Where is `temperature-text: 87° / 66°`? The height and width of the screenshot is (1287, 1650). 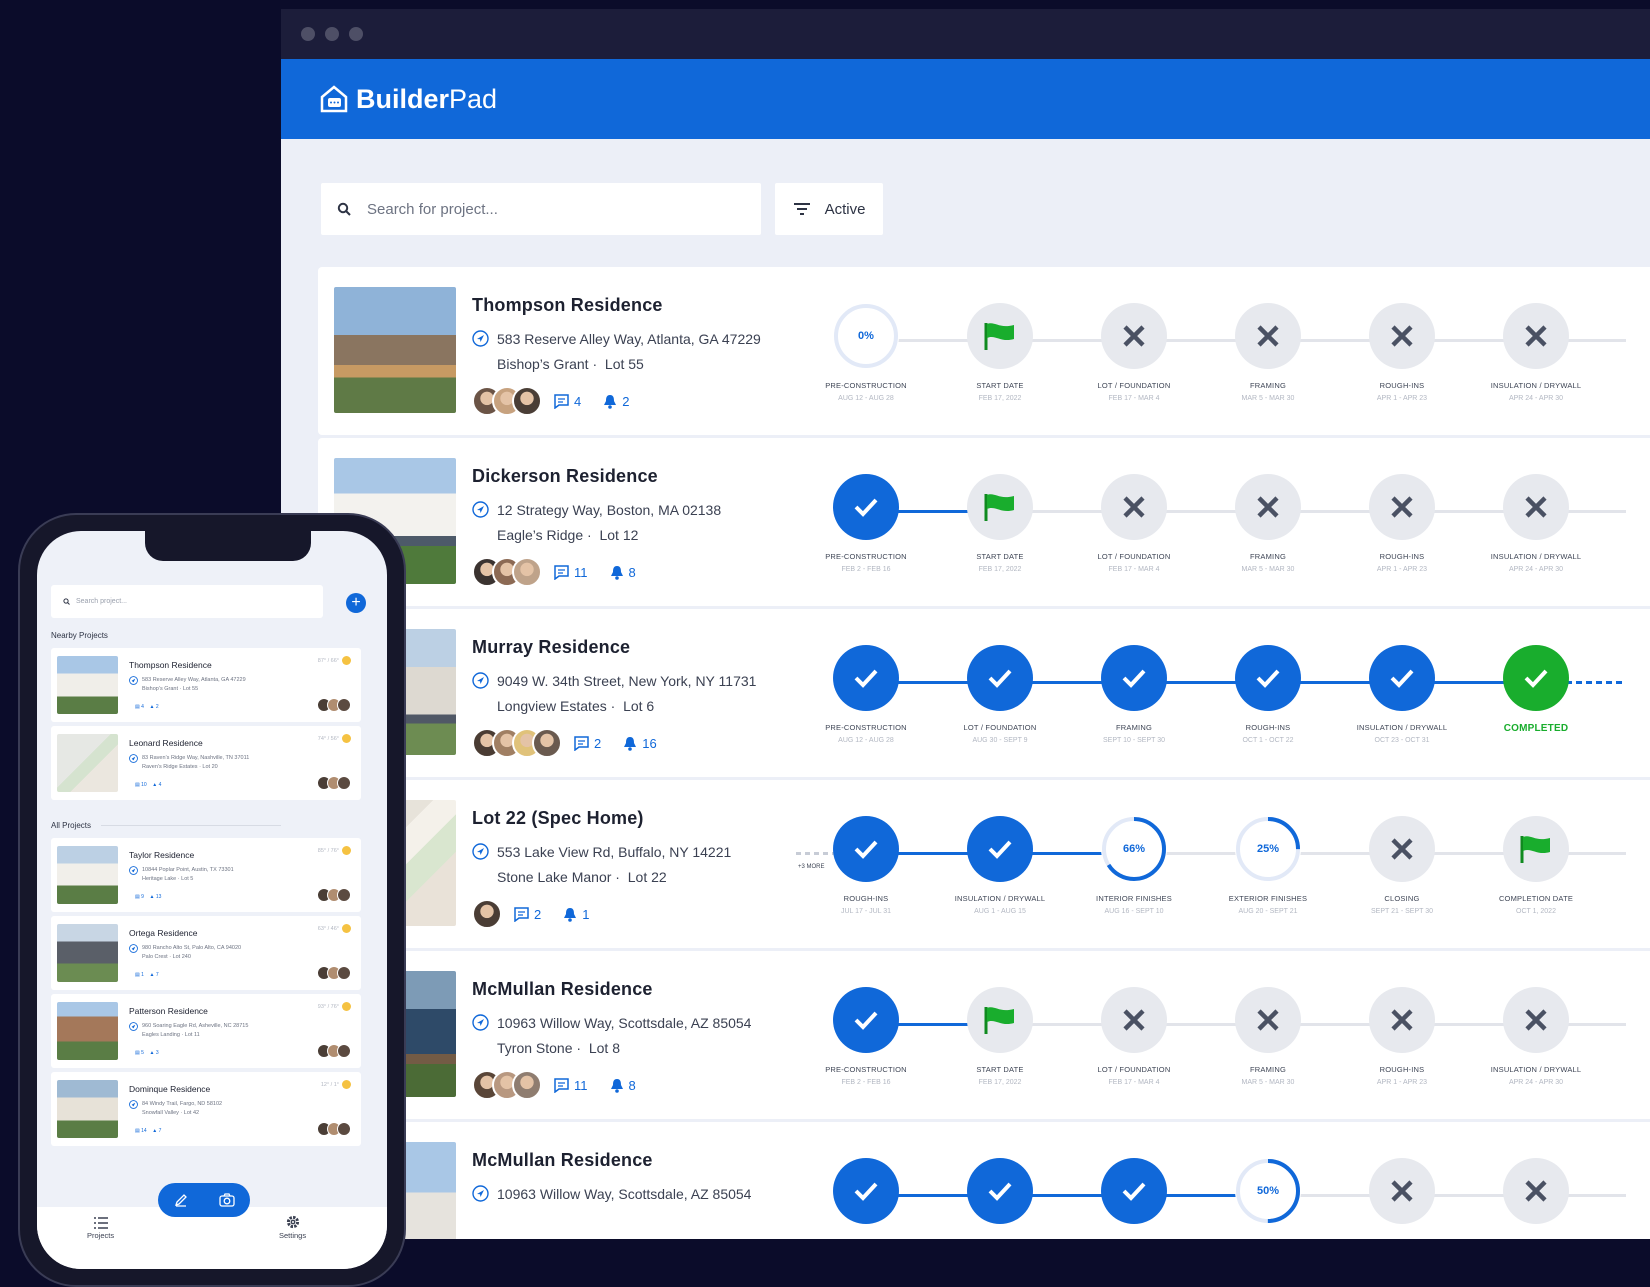 temperature-text: 87° / 66° is located at coordinates (328, 660).